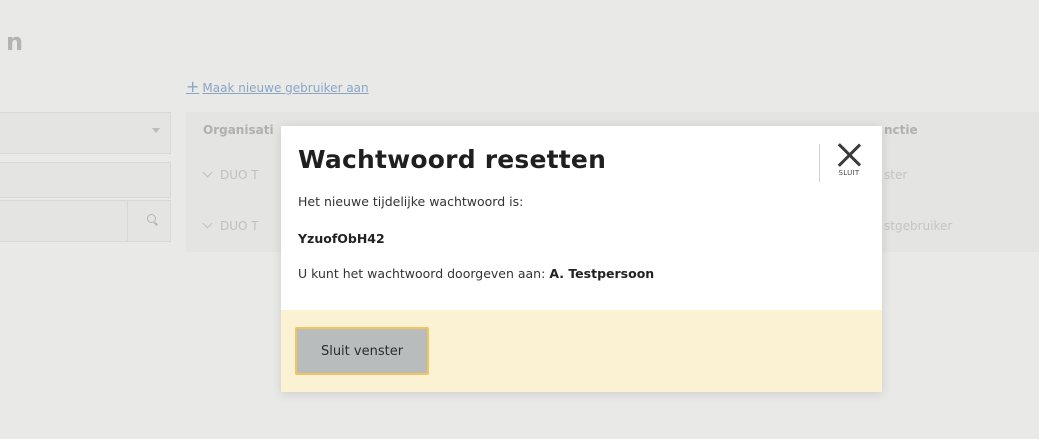 The image size is (1039, 439). Describe the element at coordinates (362, 351) in the screenshot. I see `close-window-button: Sluit venster` at that location.